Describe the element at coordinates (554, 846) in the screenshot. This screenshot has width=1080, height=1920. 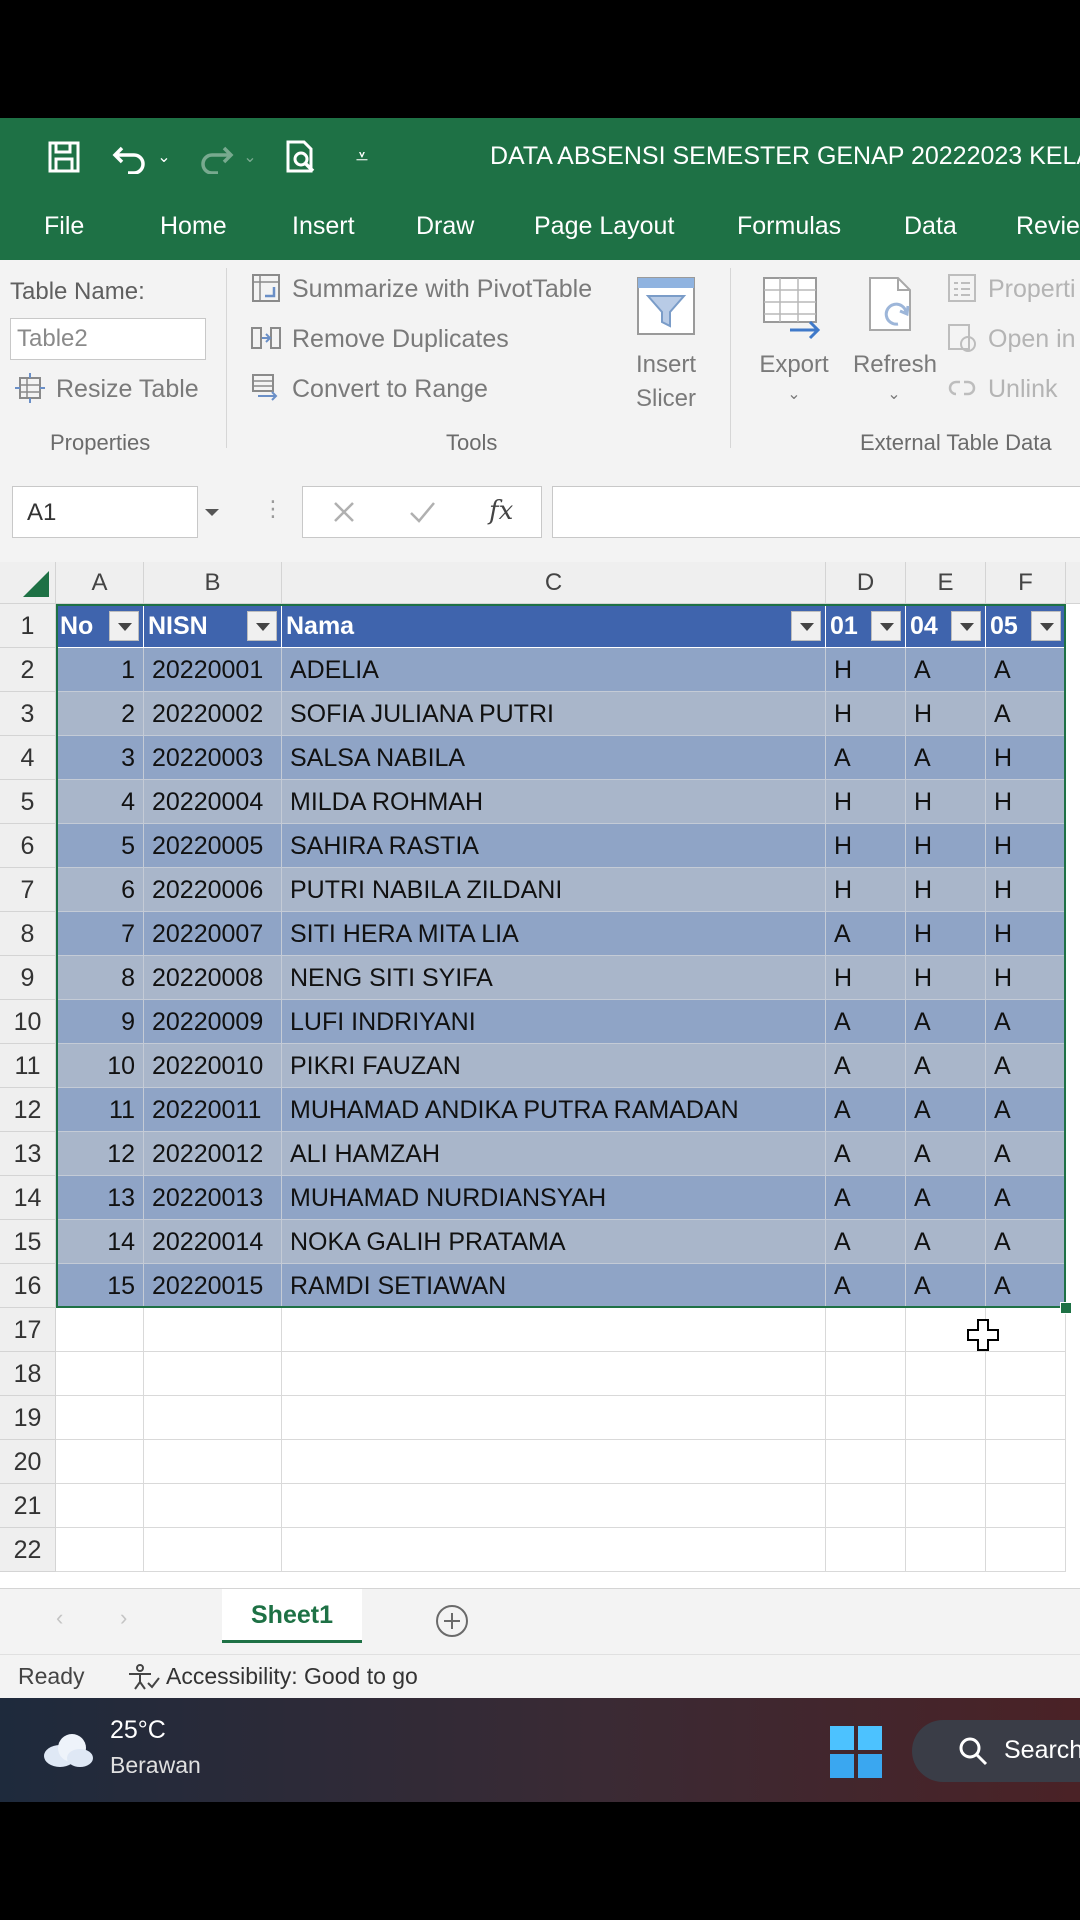
I see `table-cell: SAHIRA RASTIA` at that location.